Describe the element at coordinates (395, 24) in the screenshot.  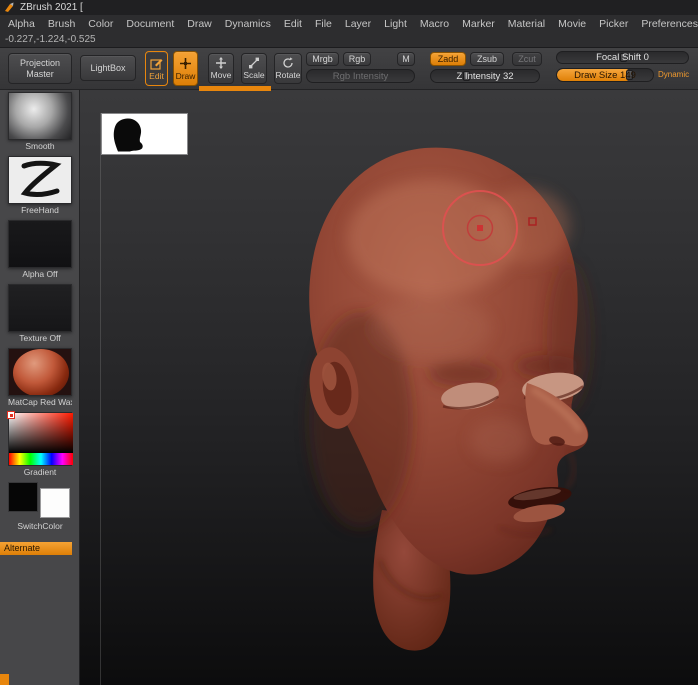
I see `menu-light: Light` at that location.